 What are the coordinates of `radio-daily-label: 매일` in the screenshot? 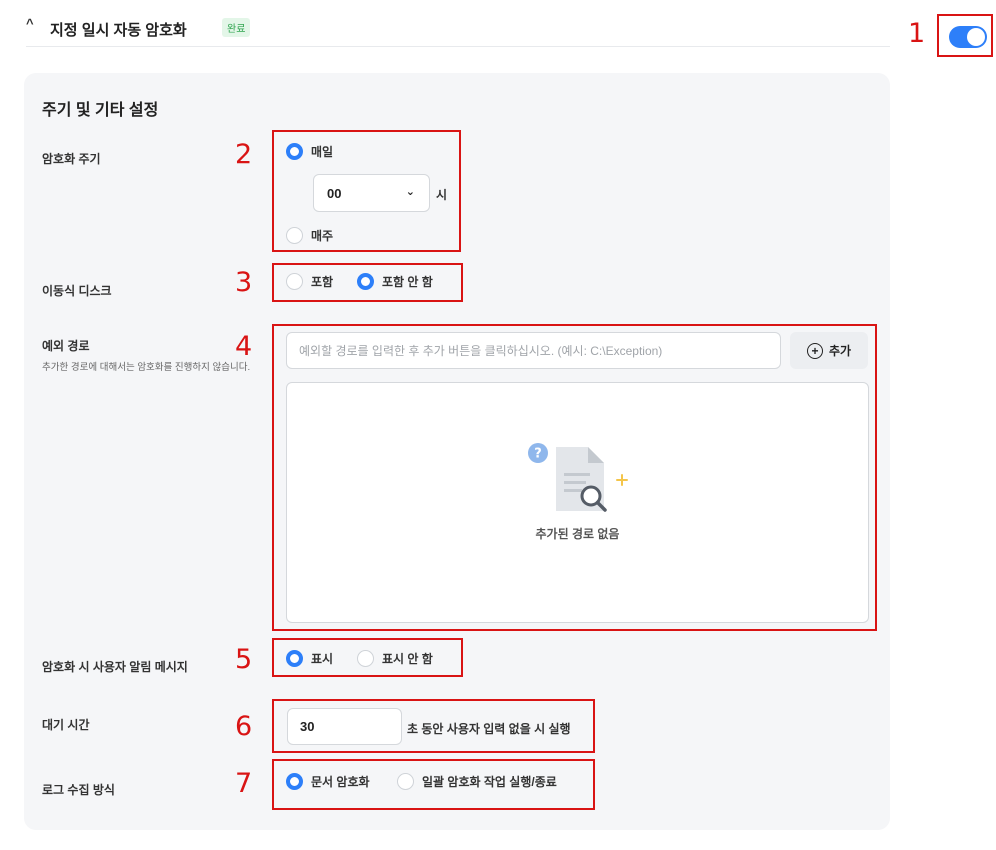 It's located at (322, 152).